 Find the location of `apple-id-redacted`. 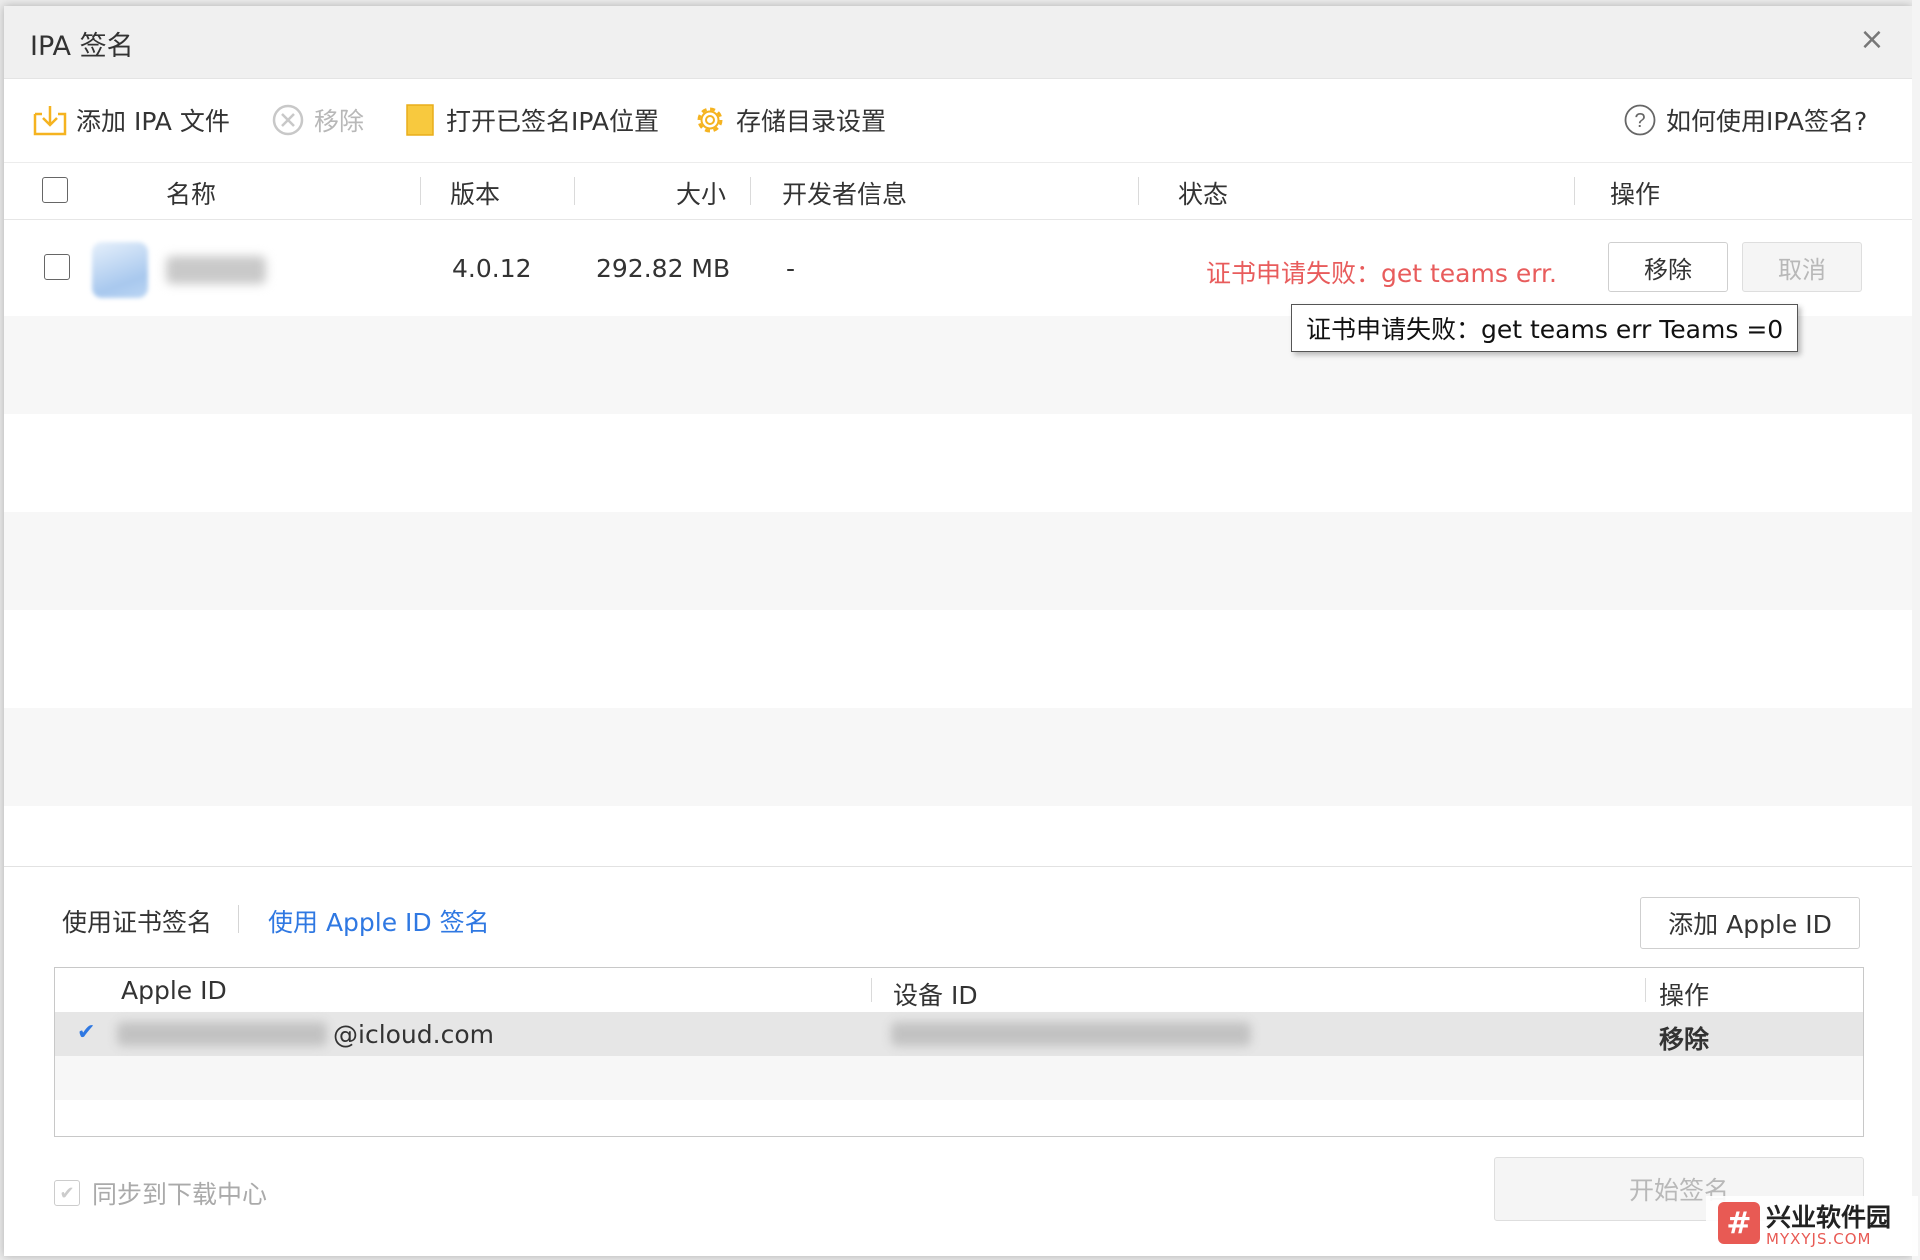

apple-id-redacted is located at coordinates (222, 1034).